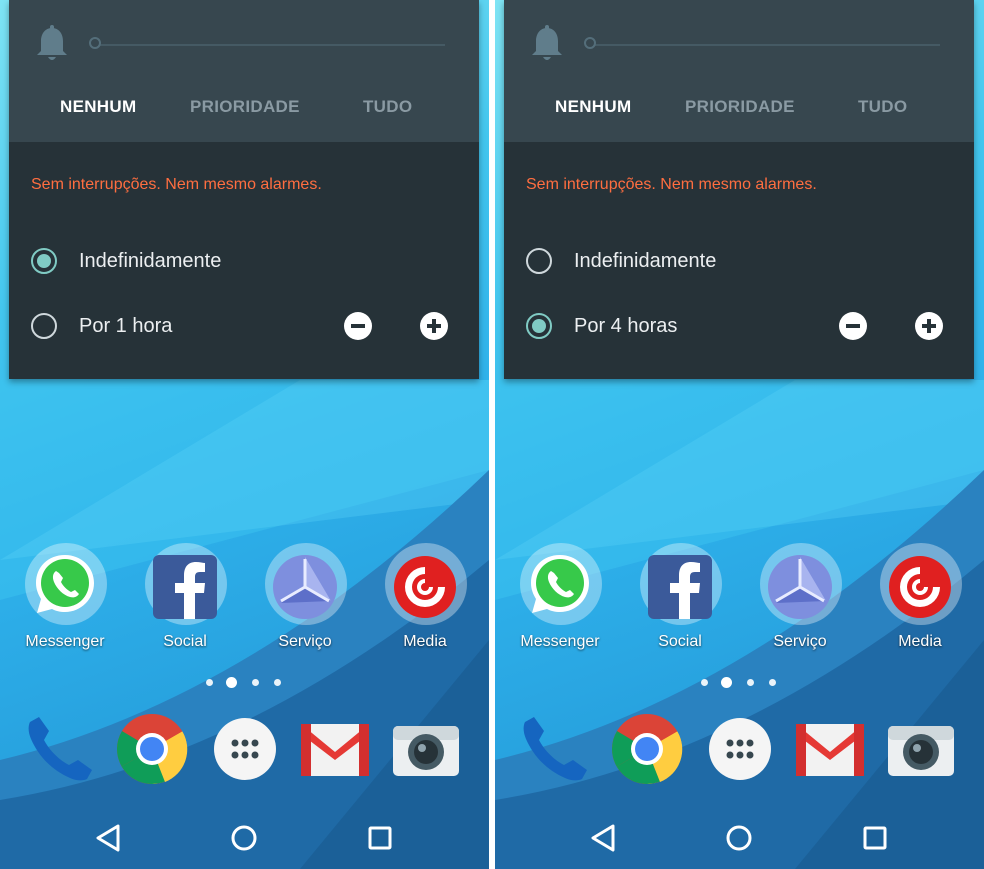  I want to click on option-duration: Por 4 horas, so click(746, 326).